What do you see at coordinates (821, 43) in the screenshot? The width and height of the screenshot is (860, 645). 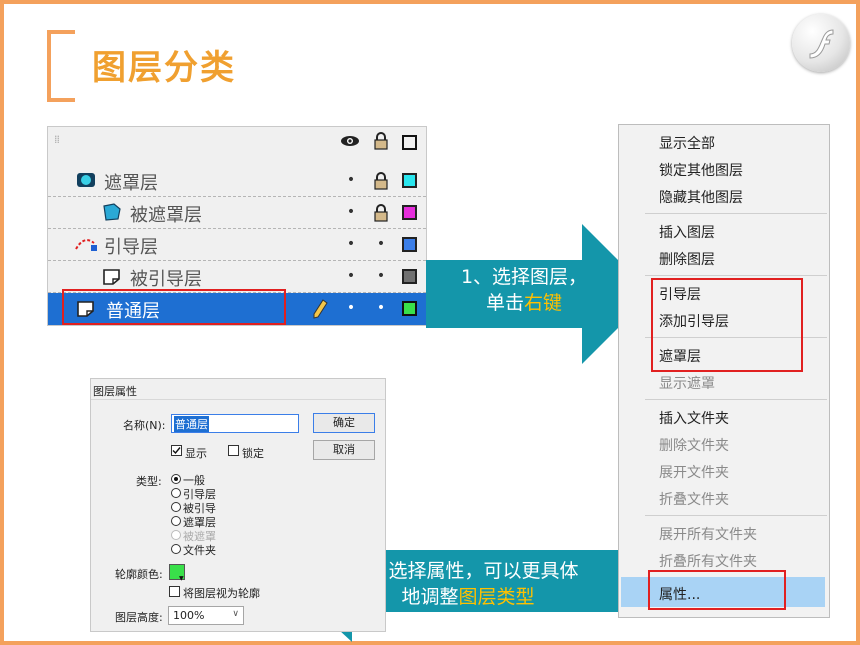 I see `flash-logo-icon` at bounding box center [821, 43].